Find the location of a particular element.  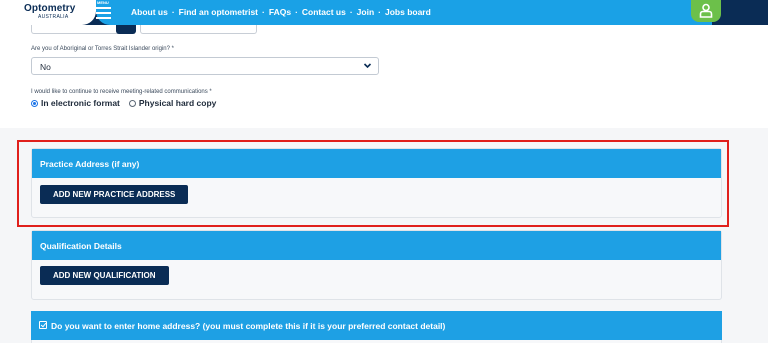

gender-field-partial is located at coordinates (198, 29).